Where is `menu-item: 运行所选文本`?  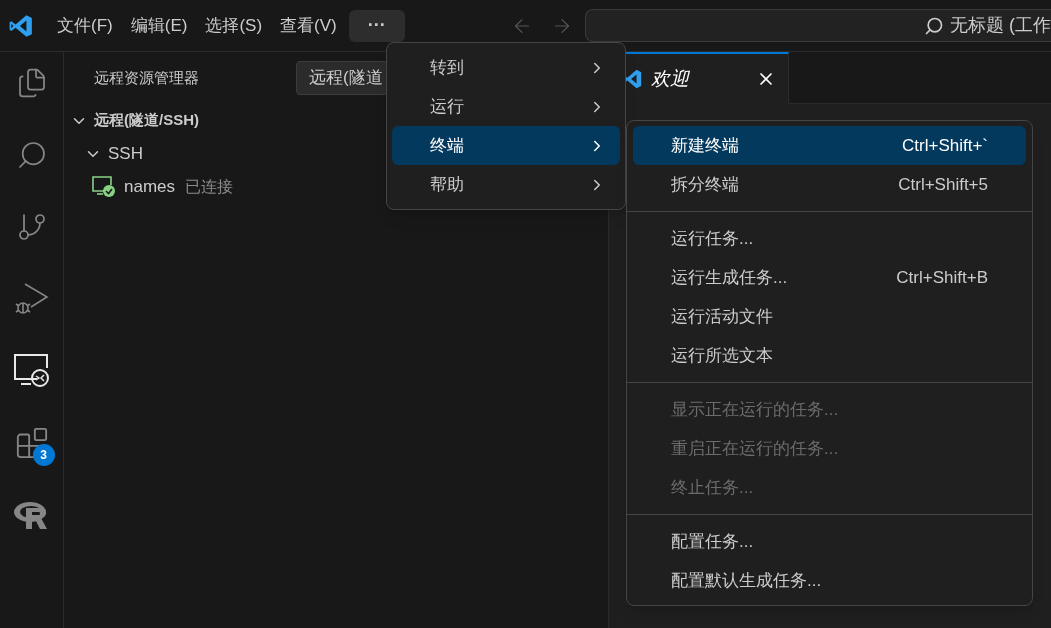 menu-item: 运行所选文本 is located at coordinates (829, 355).